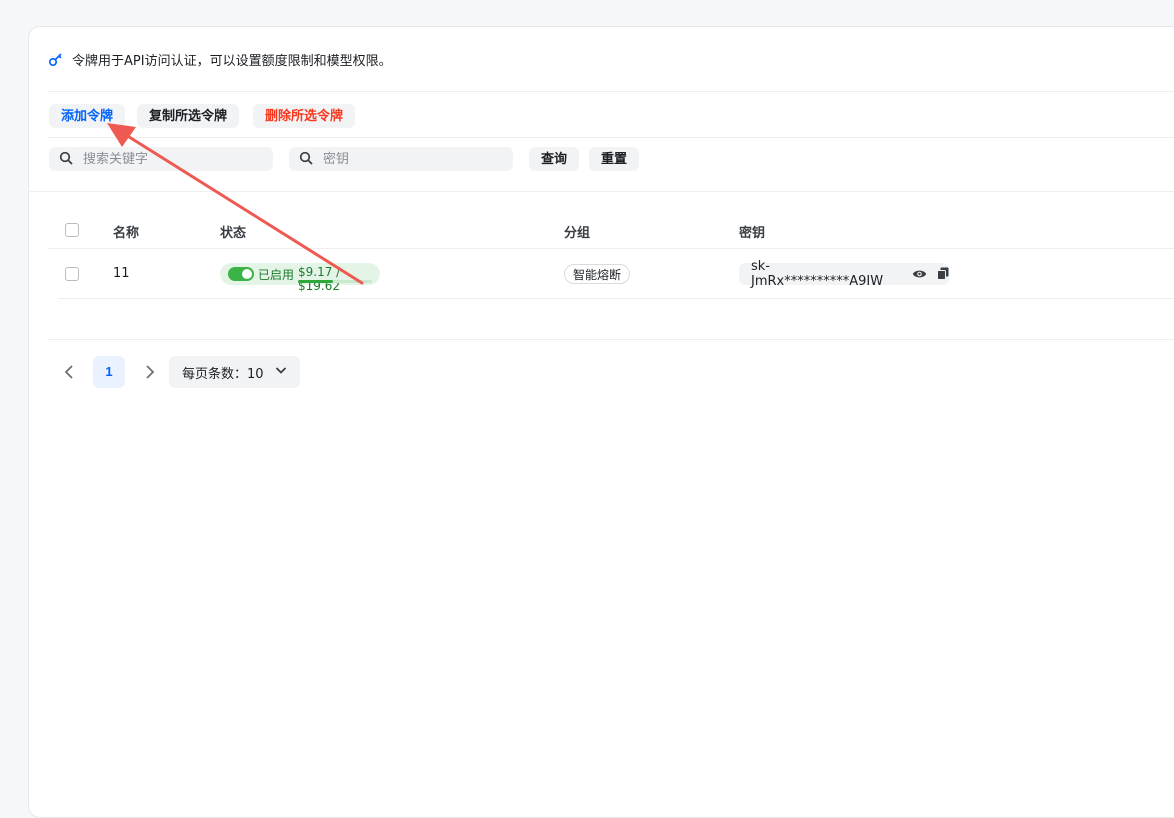 Image resolution: width=1174 pixels, height=818 pixels. I want to click on page-button-current: 1, so click(109, 372).